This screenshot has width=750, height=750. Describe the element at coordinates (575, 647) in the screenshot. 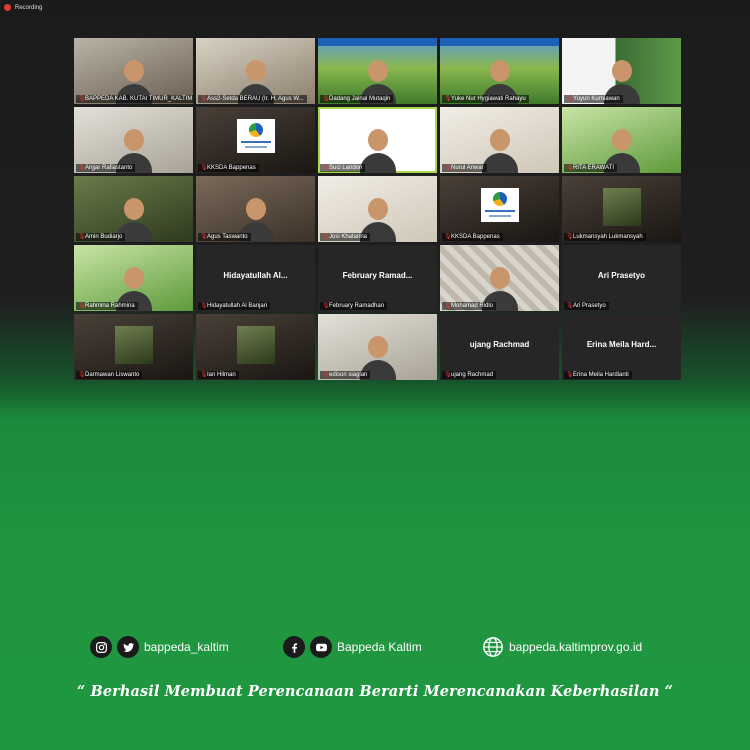

I see `website-link: bappeda.kaltimprov.go.id` at that location.